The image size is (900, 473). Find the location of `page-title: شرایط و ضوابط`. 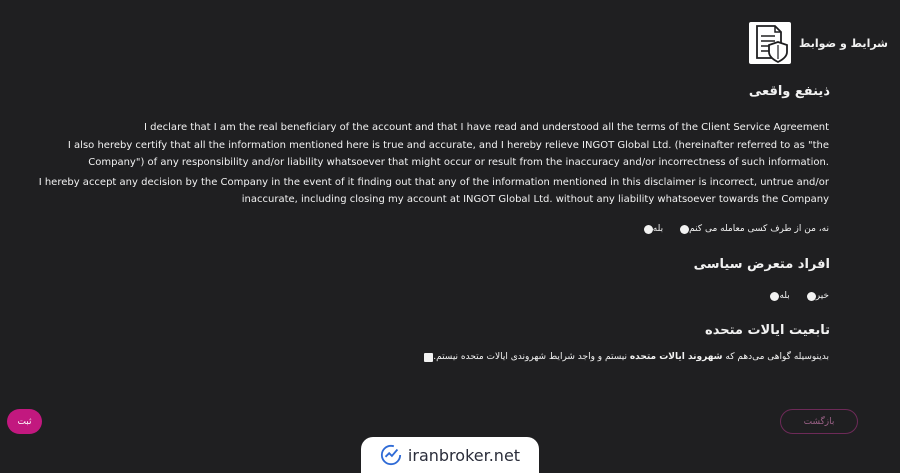

page-title: شرایط و ضوابط is located at coordinates (843, 43).